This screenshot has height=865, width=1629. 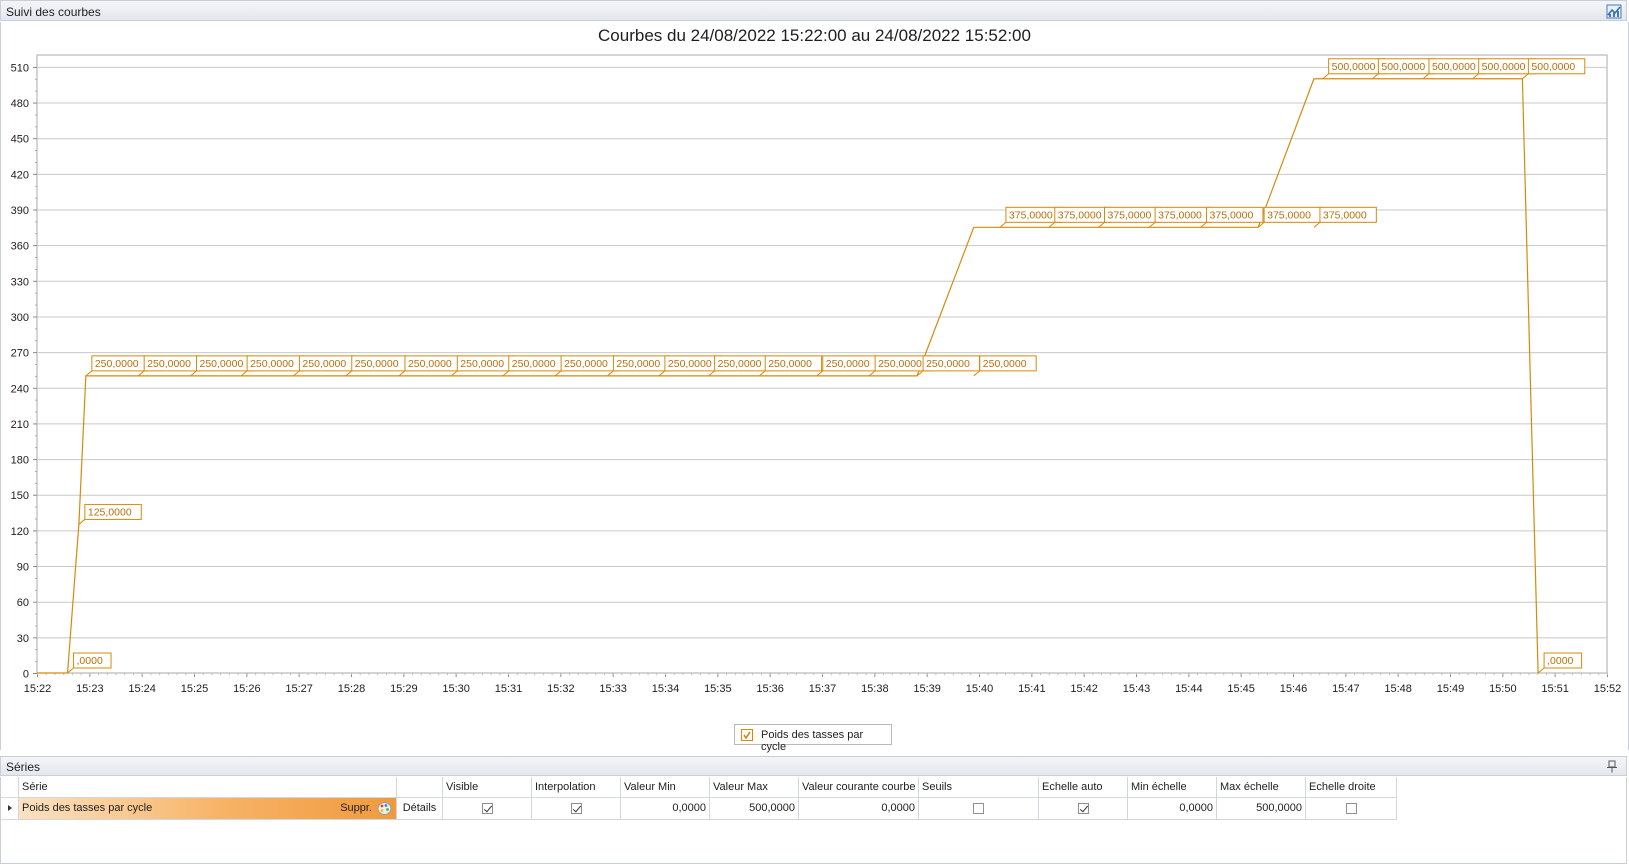 What do you see at coordinates (1261, 787) in the screenshot?
I see `col-header-max-echelle: Max échelle` at bounding box center [1261, 787].